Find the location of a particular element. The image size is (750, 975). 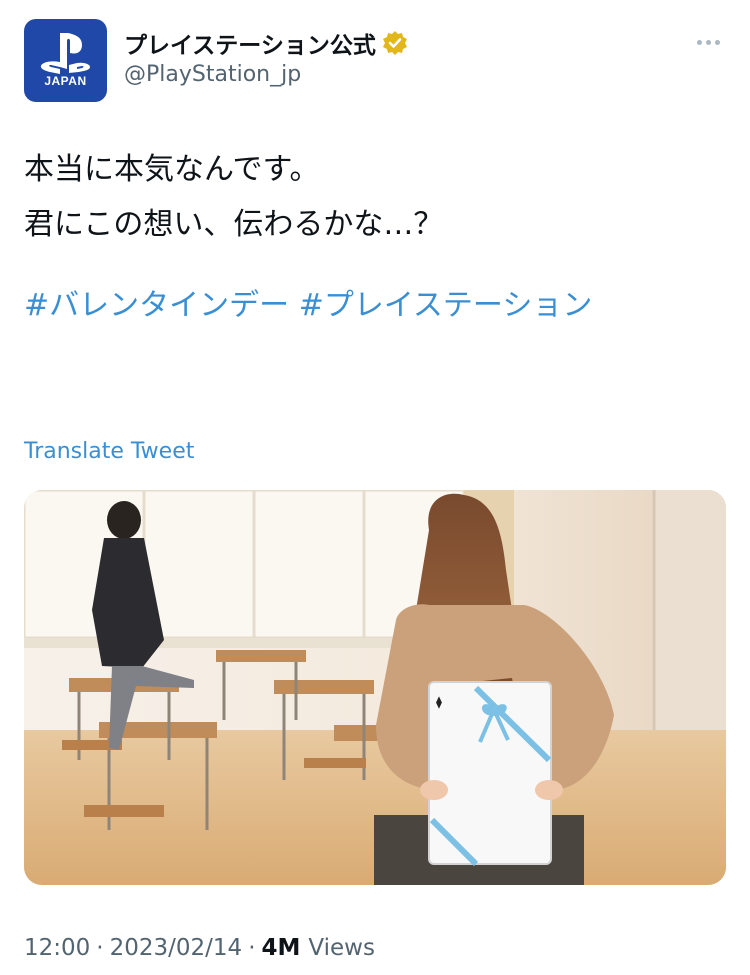

account-avatar: JAPAN is located at coordinates (65, 60).